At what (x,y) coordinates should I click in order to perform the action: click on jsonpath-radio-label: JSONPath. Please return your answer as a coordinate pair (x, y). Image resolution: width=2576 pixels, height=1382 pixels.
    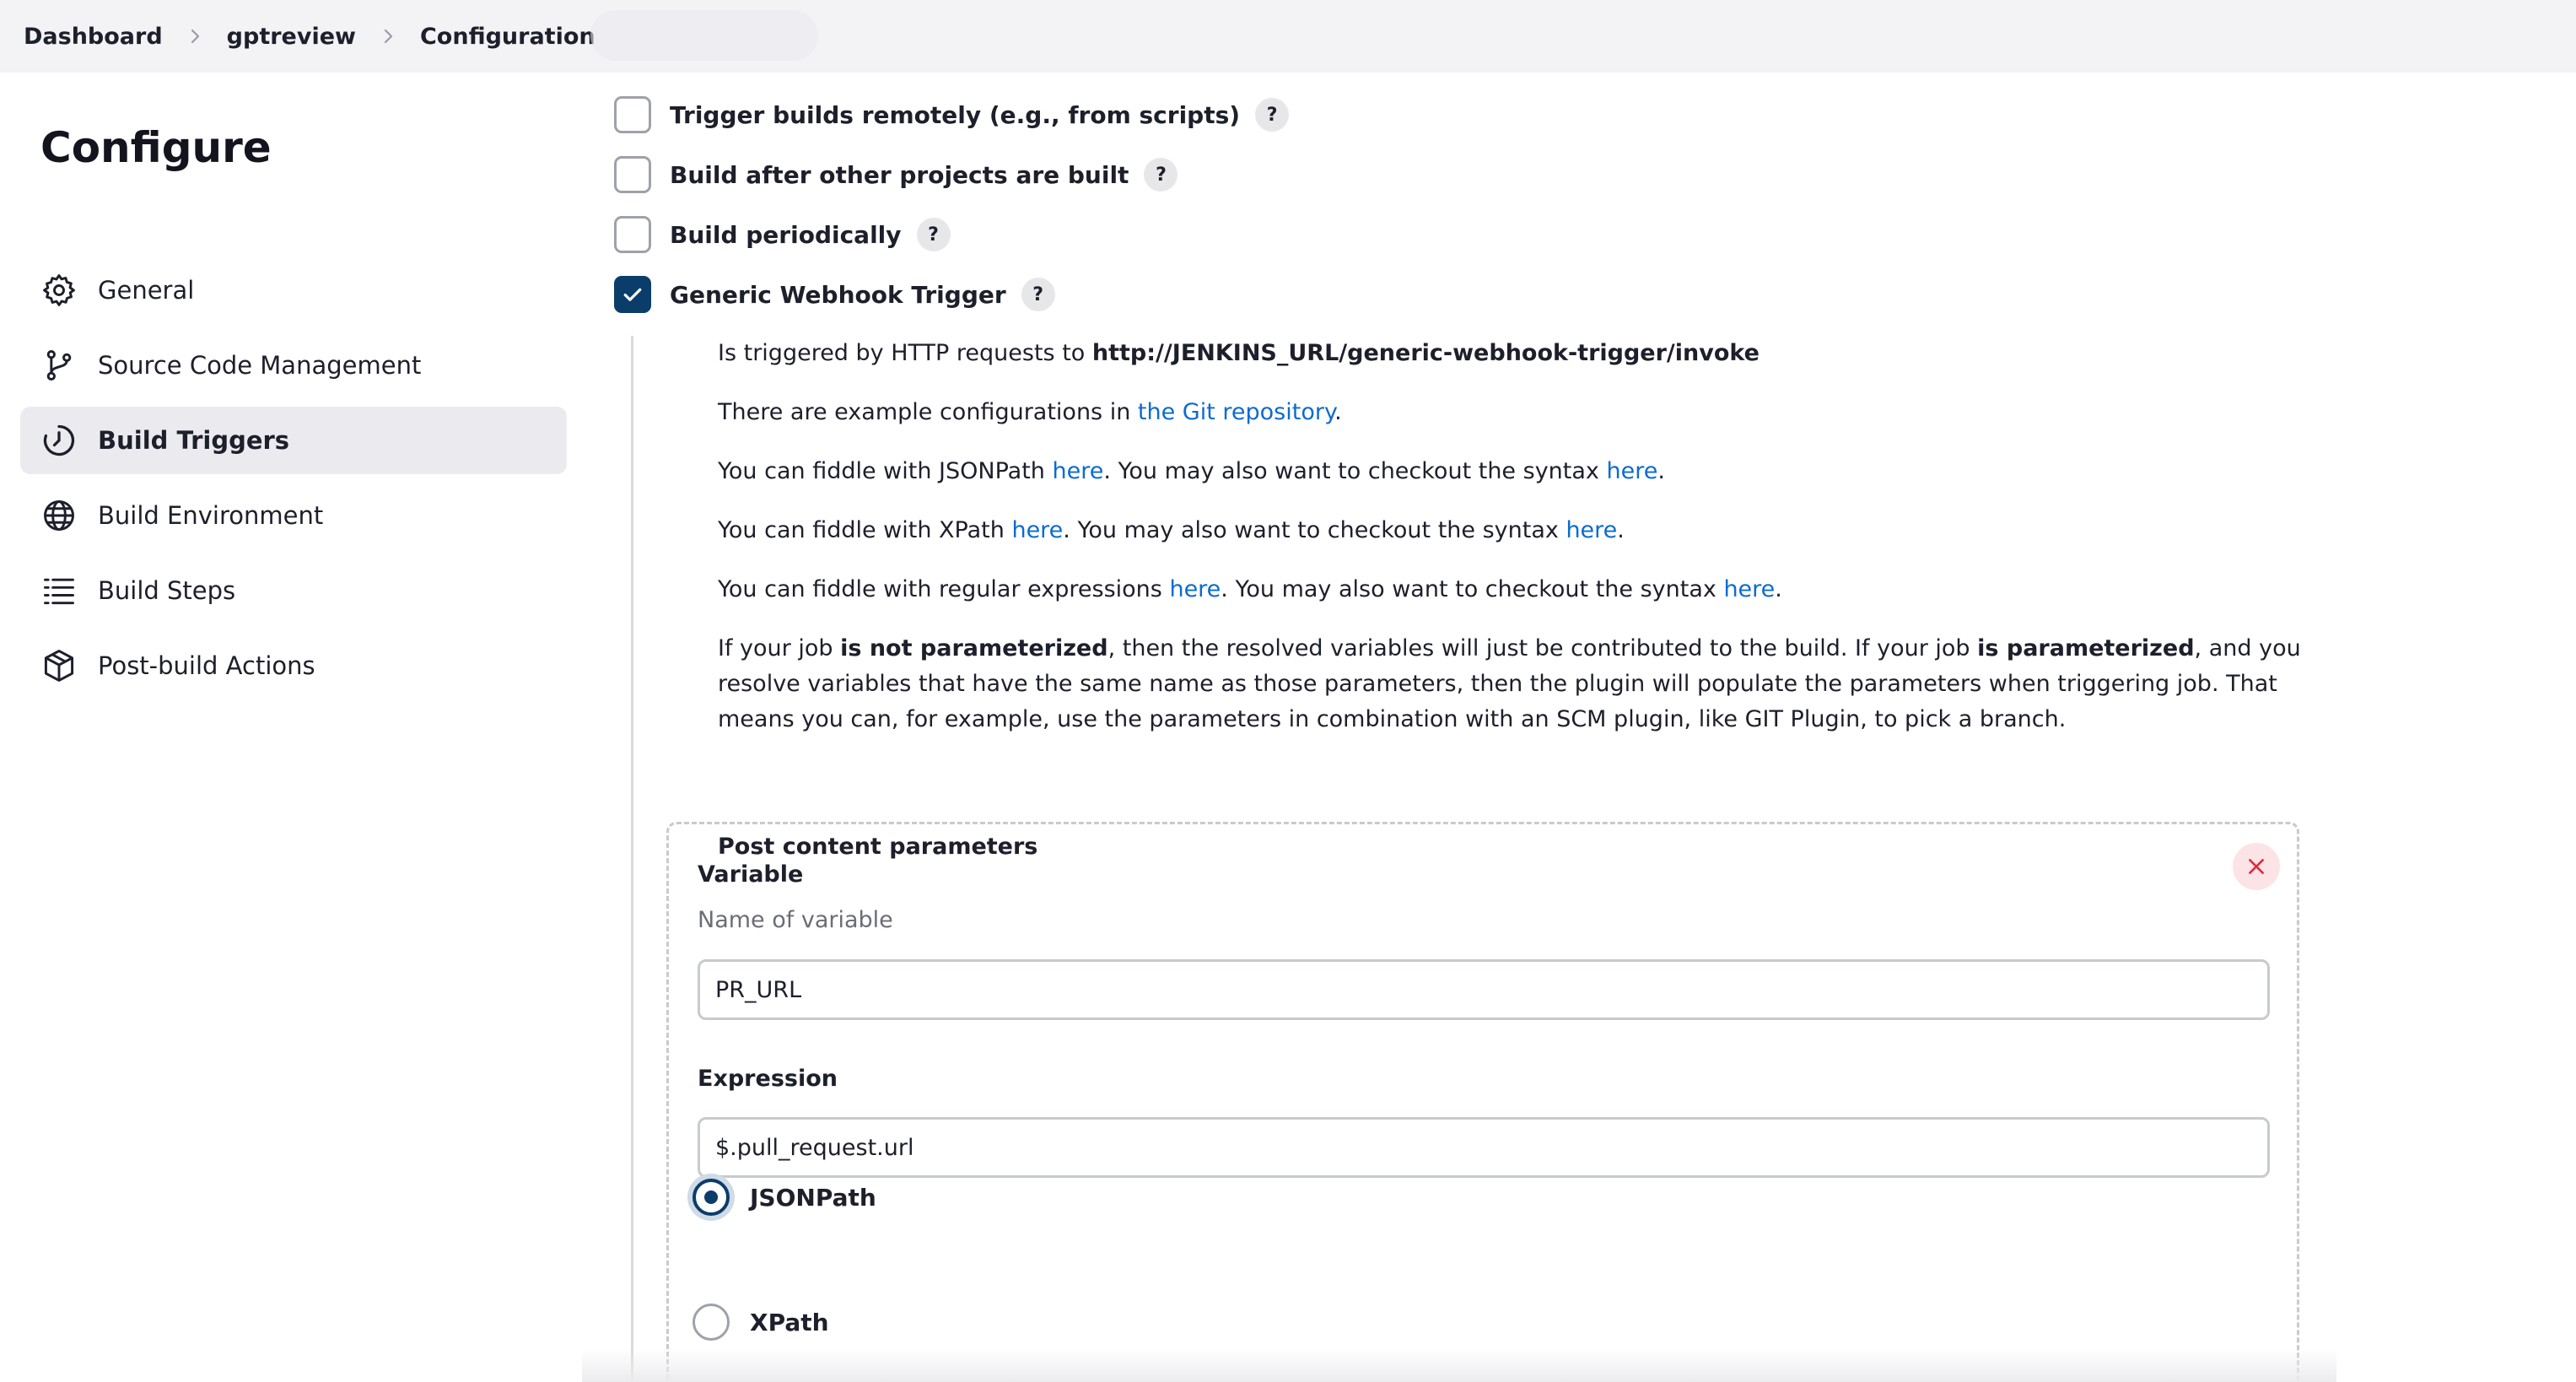
    Looking at the image, I should click on (813, 1198).